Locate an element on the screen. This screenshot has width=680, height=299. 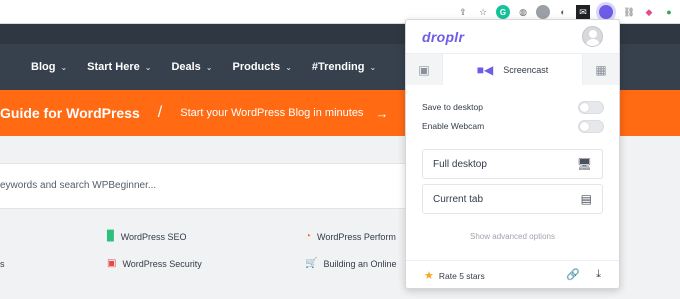
arrow-right-icon: → is located at coordinates (381, 113).